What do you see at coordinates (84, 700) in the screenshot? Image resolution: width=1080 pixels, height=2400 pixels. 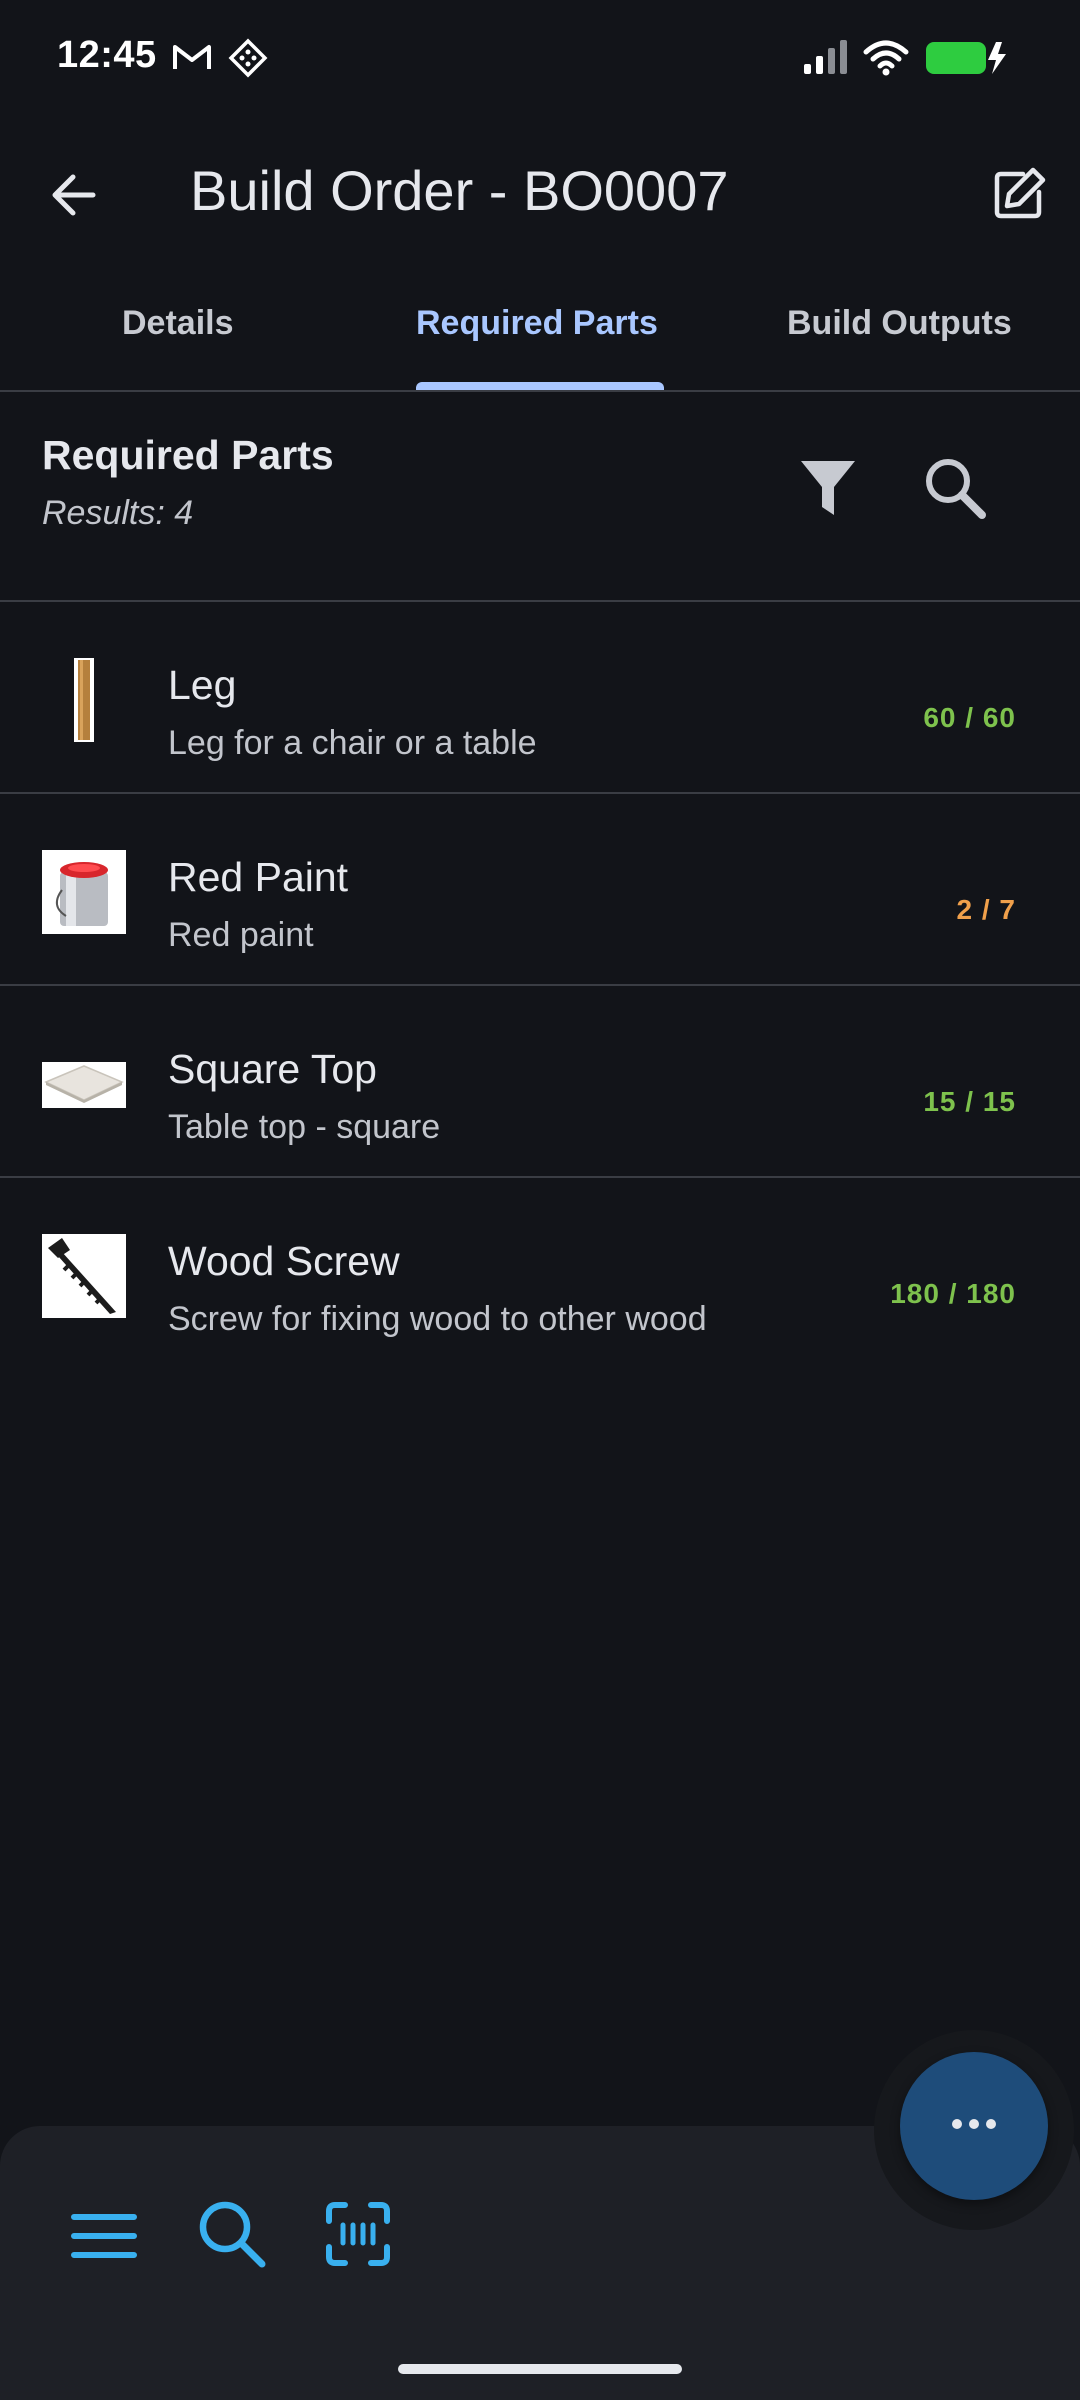 I see `leg-thumbnail` at bounding box center [84, 700].